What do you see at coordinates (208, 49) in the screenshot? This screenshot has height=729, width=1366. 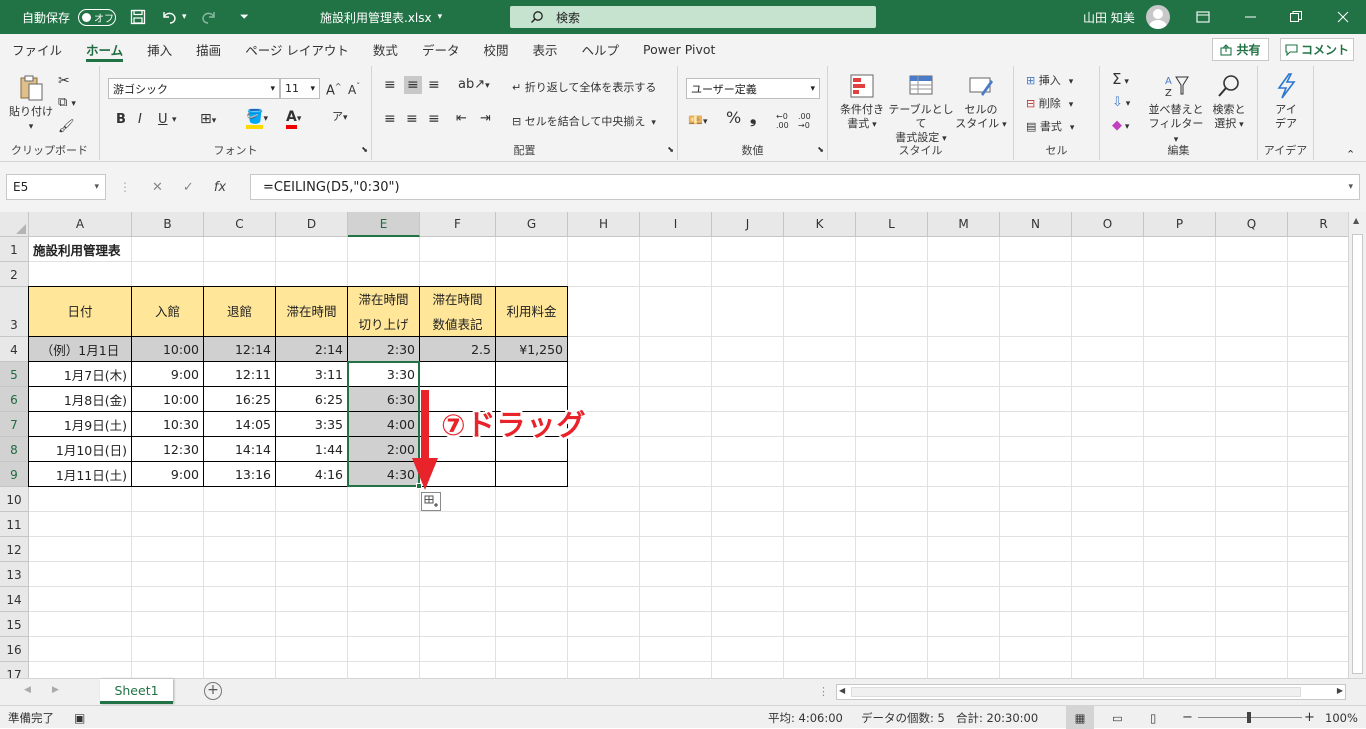 I see `tab-draw: 描画` at bounding box center [208, 49].